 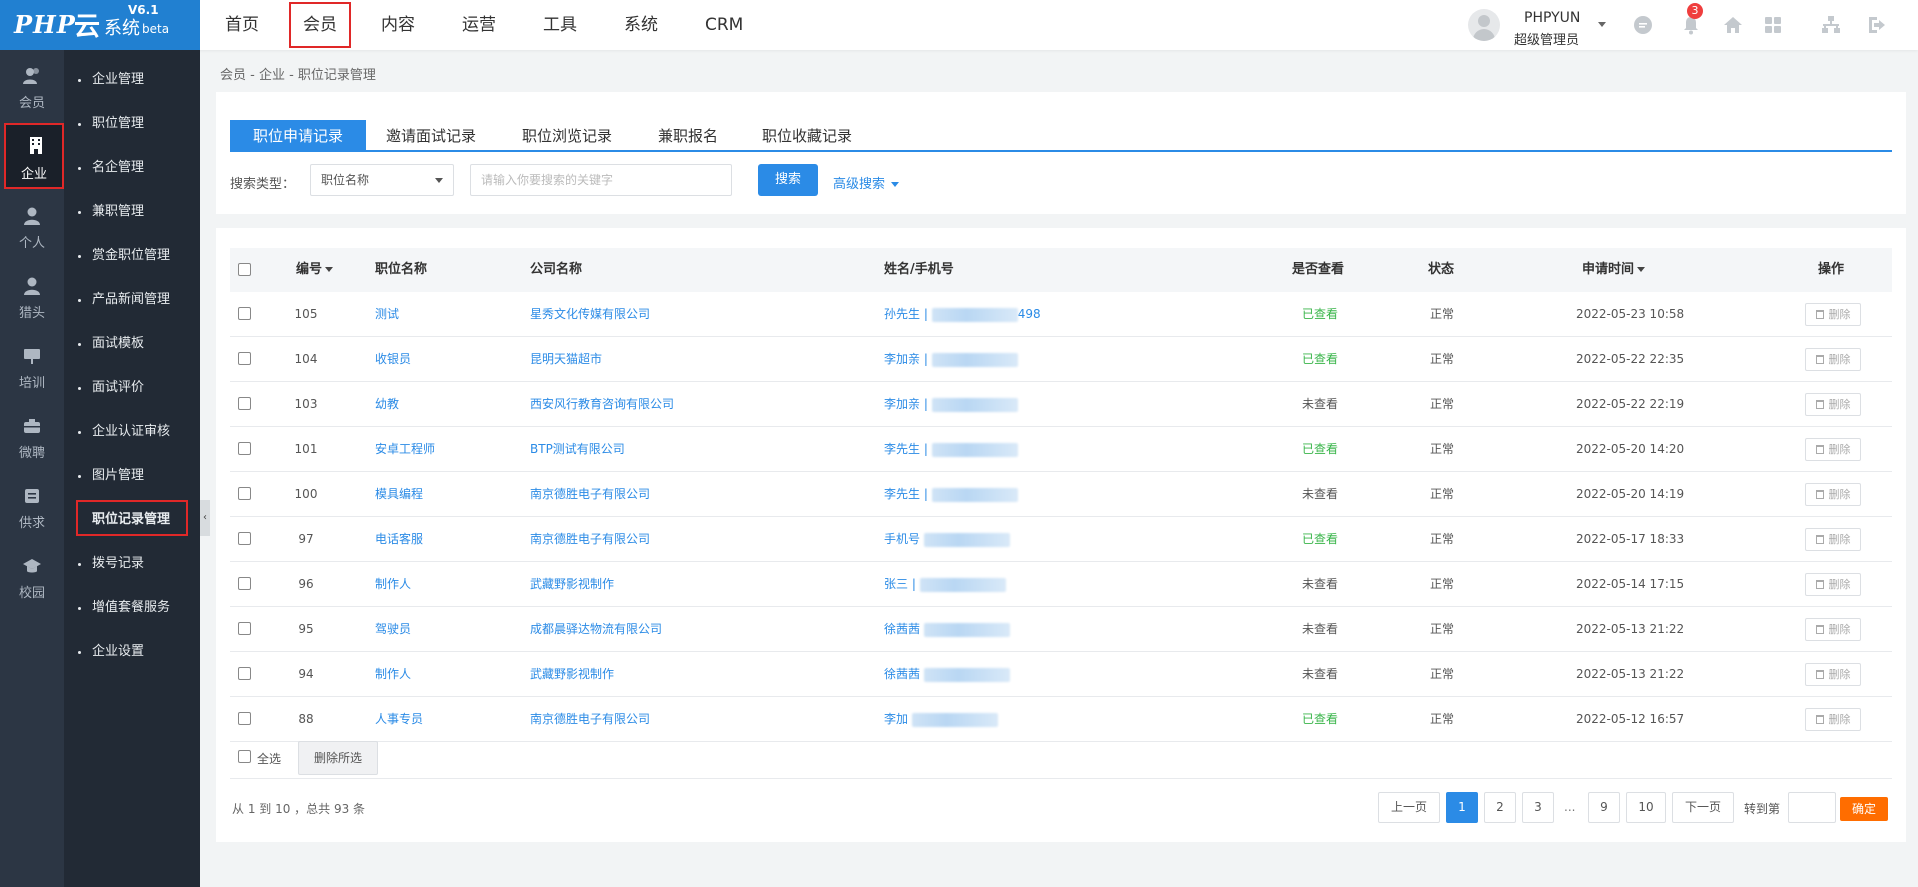 What do you see at coordinates (1831, 25) in the screenshot?
I see `sitemap-icon` at bounding box center [1831, 25].